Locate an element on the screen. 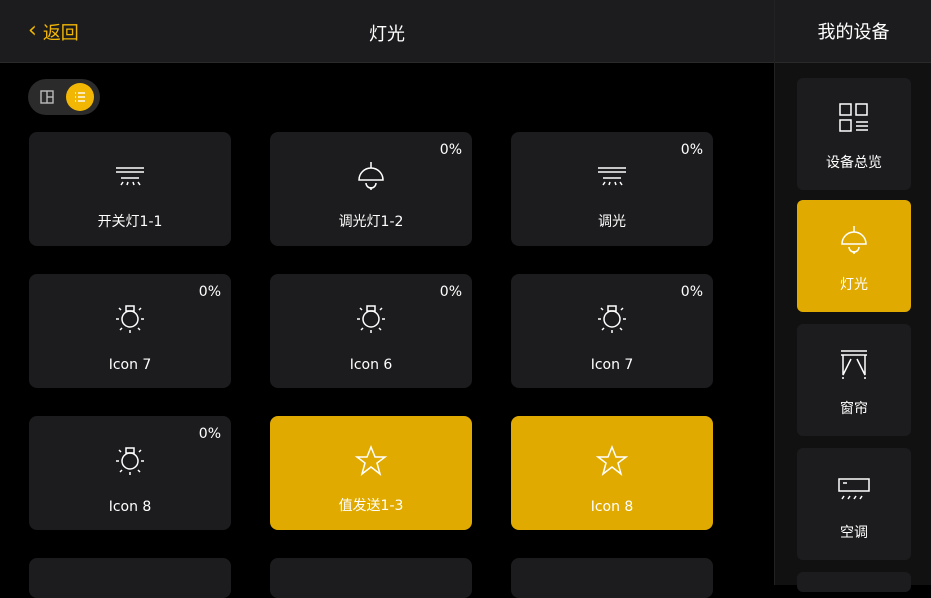 This screenshot has width=931, height=598. device-label: 调光 is located at coordinates (612, 222).